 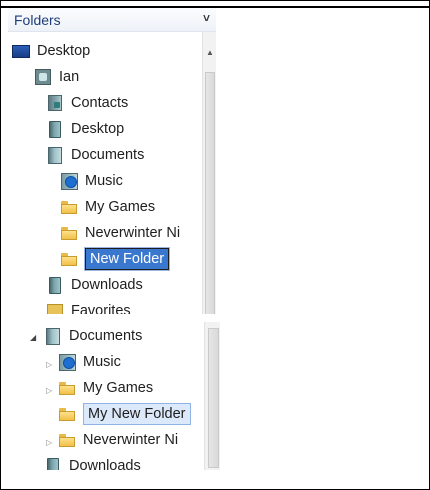 What do you see at coordinates (137, 414) in the screenshot?
I see `tree-item-label-selected: My New Folder` at bounding box center [137, 414].